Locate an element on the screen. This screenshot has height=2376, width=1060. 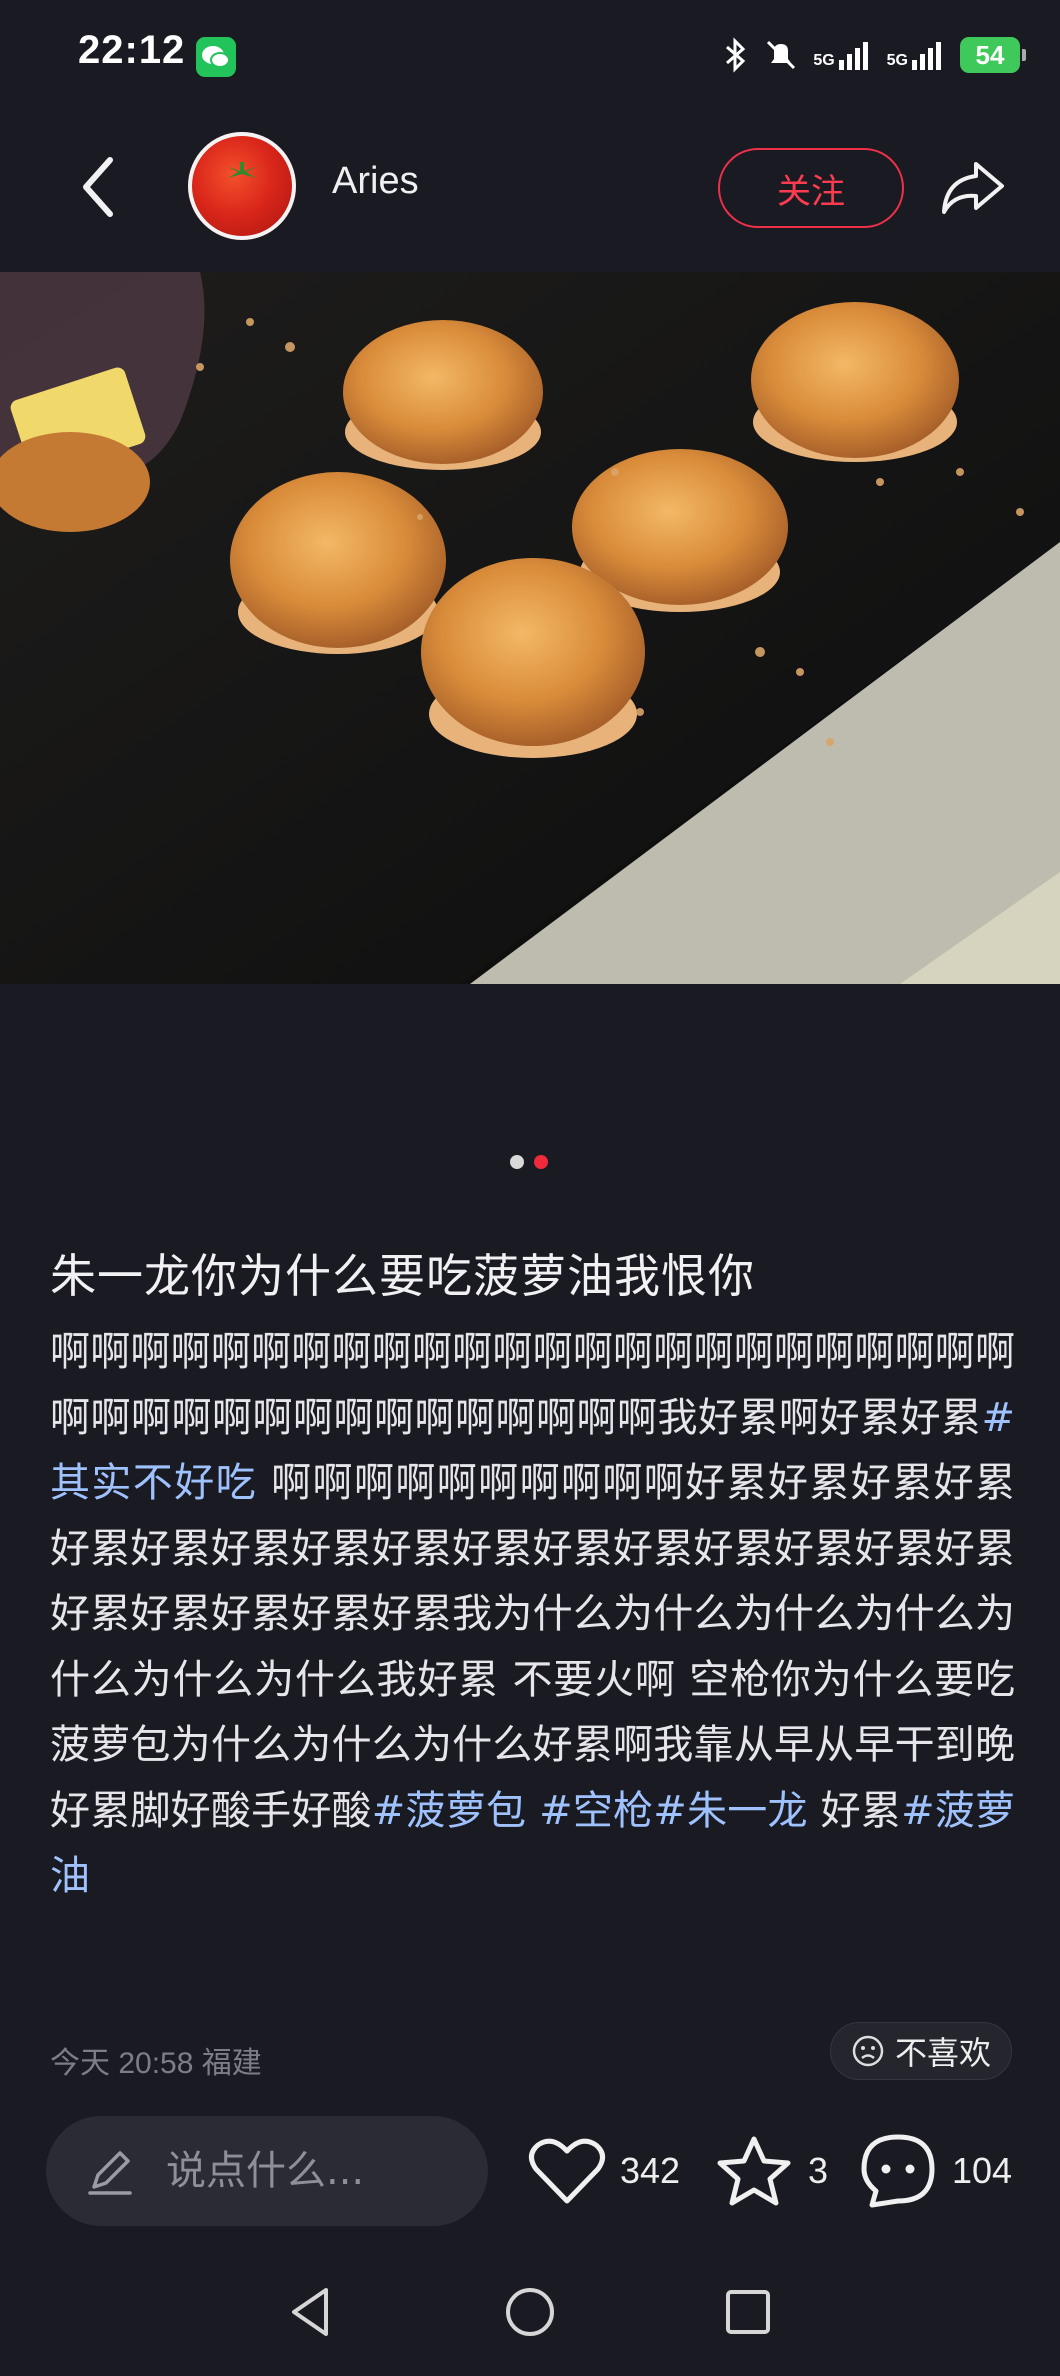
home-circle-icon is located at coordinates (530, 2312).